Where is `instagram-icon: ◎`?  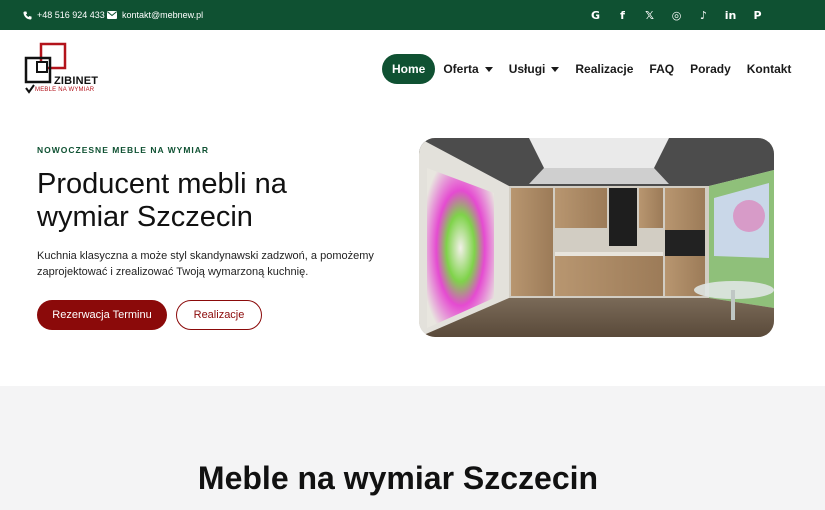
instagram-icon: ◎ is located at coordinates (676, 15).